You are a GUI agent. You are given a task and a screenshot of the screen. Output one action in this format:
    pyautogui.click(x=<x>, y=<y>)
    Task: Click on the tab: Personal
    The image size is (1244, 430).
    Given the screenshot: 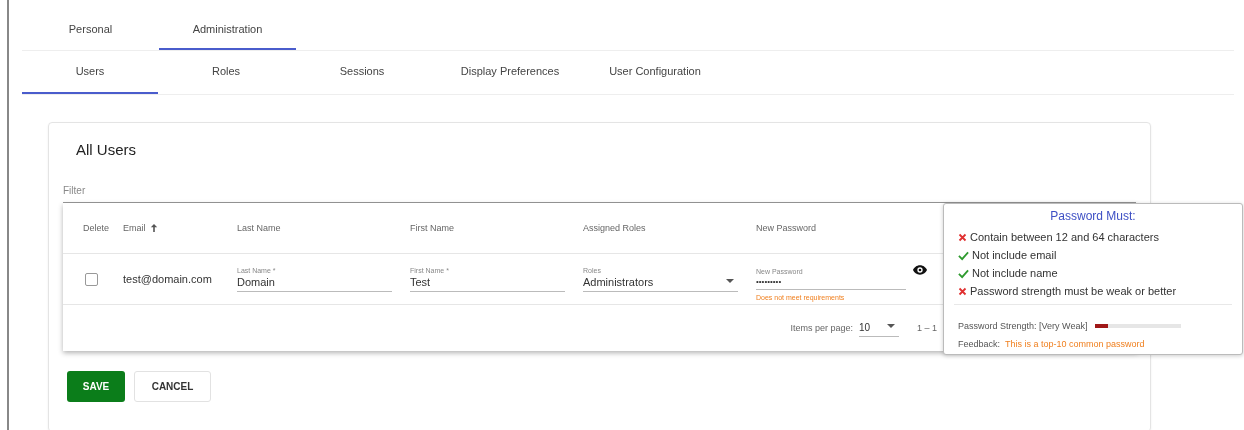 What is the action you would take?
    pyautogui.click(x=90, y=25)
    